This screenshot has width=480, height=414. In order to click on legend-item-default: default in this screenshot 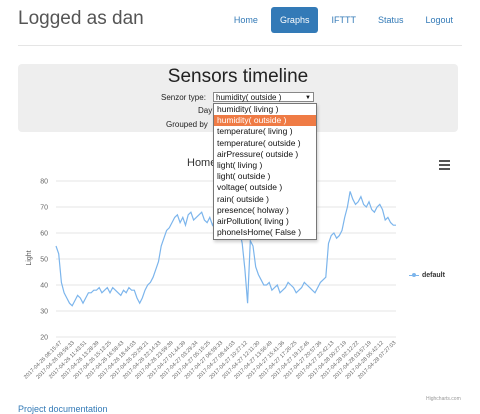, I will do `click(427, 275)`.